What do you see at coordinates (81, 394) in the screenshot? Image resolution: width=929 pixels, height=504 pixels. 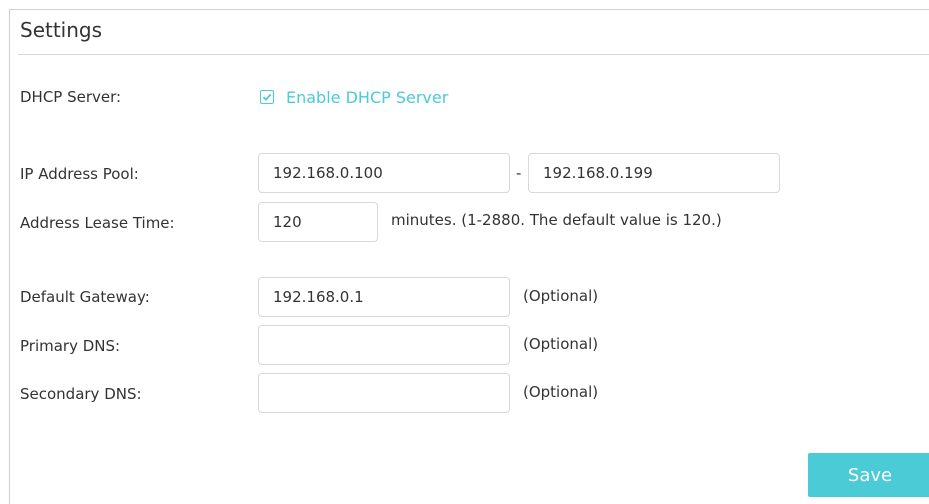 I see `secondary-dns-label: Secondary DNS:` at bounding box center [81, 394].